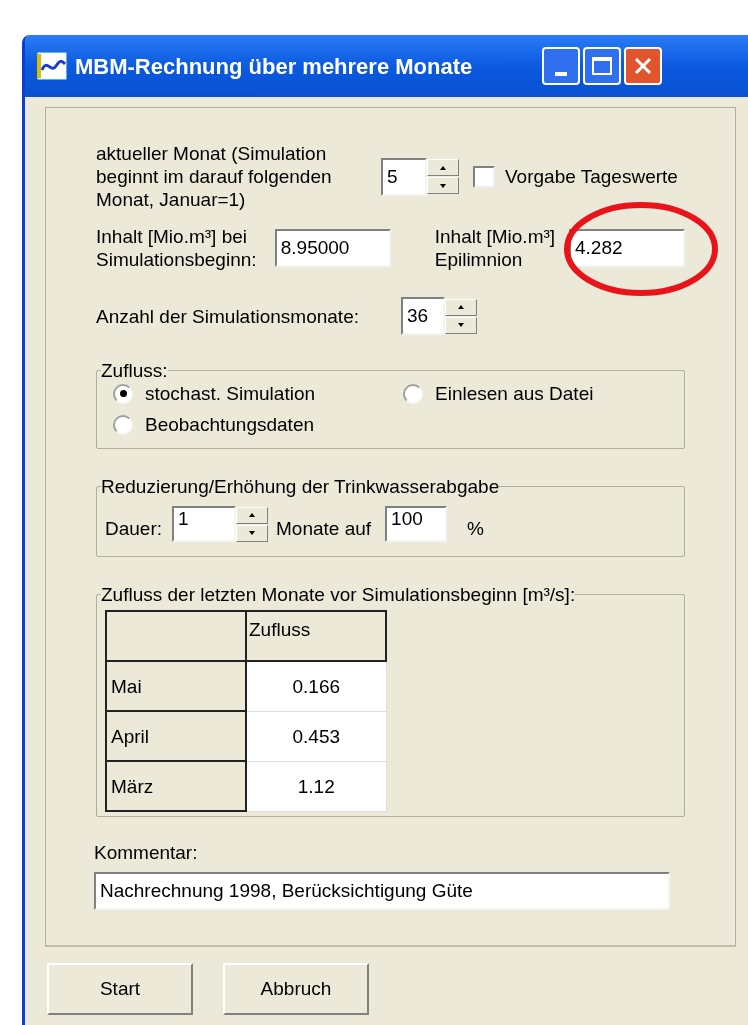 This screenshot has height=1025, width=748. What do you see at coordinates (627, 248) in the screenshot?
I see `content-epilimnion-field: 4.282` at bounding box center [627, 248].